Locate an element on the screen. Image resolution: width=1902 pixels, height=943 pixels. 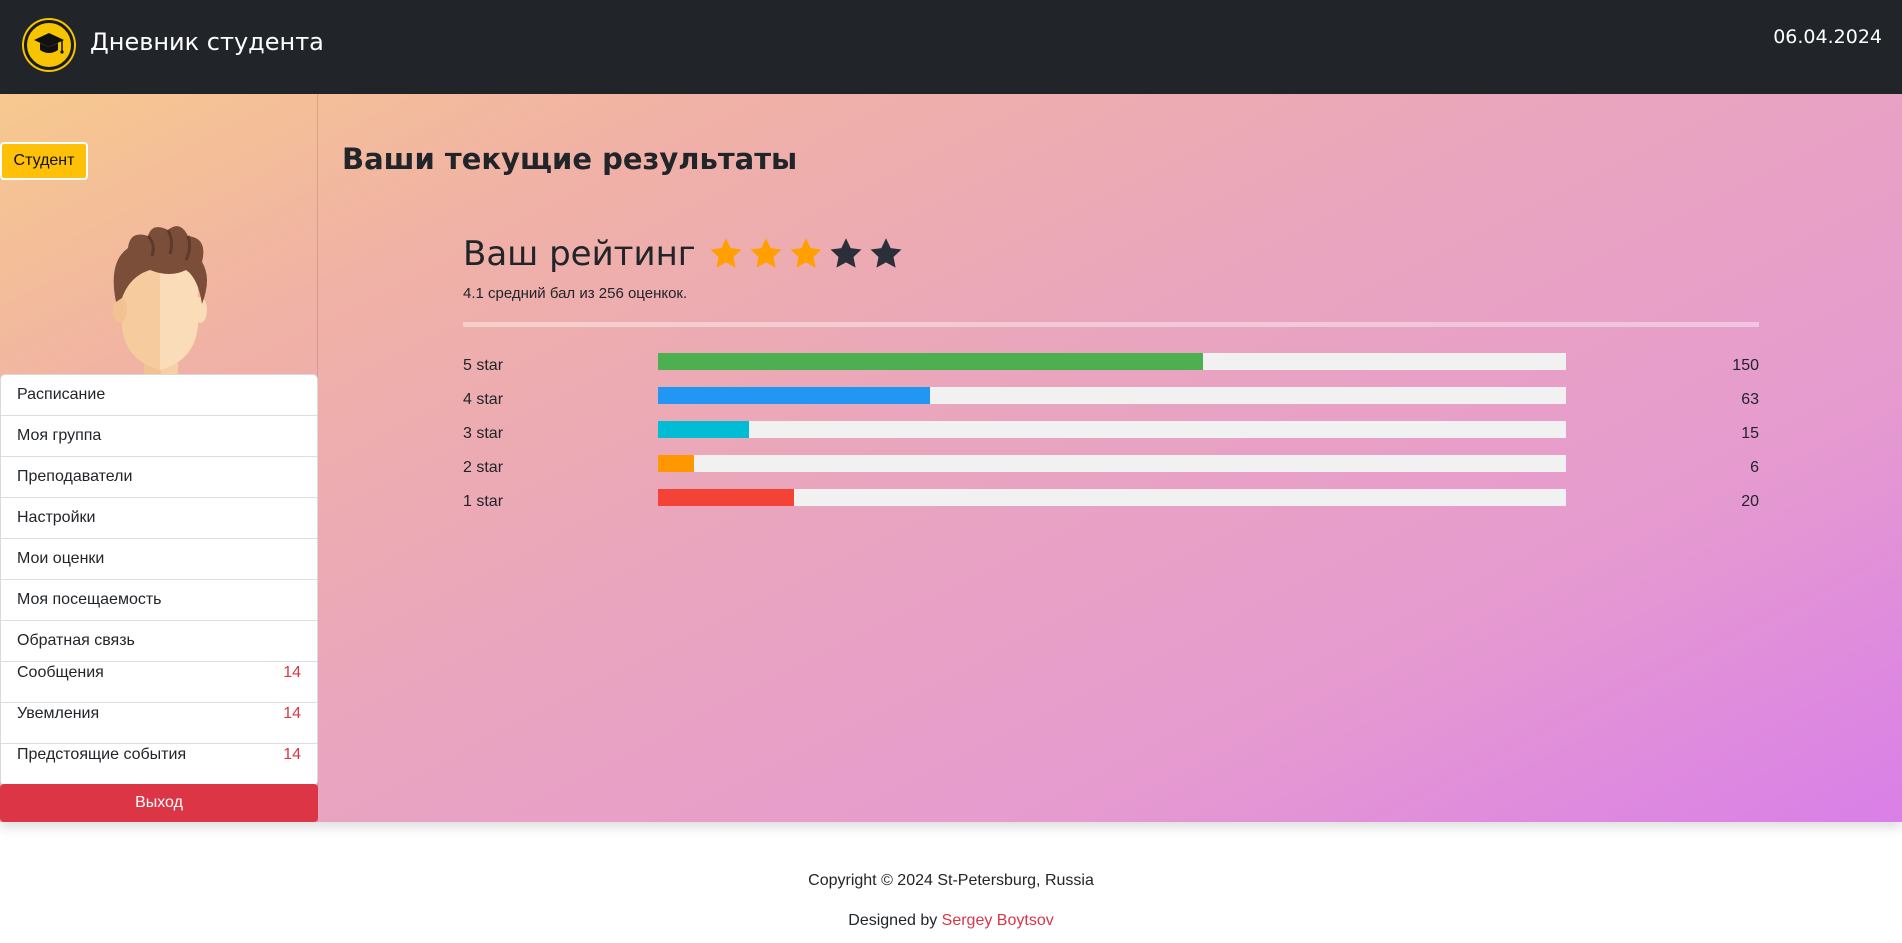
footer-credit-prefix: Designed by is located at coordinates (895, 920).